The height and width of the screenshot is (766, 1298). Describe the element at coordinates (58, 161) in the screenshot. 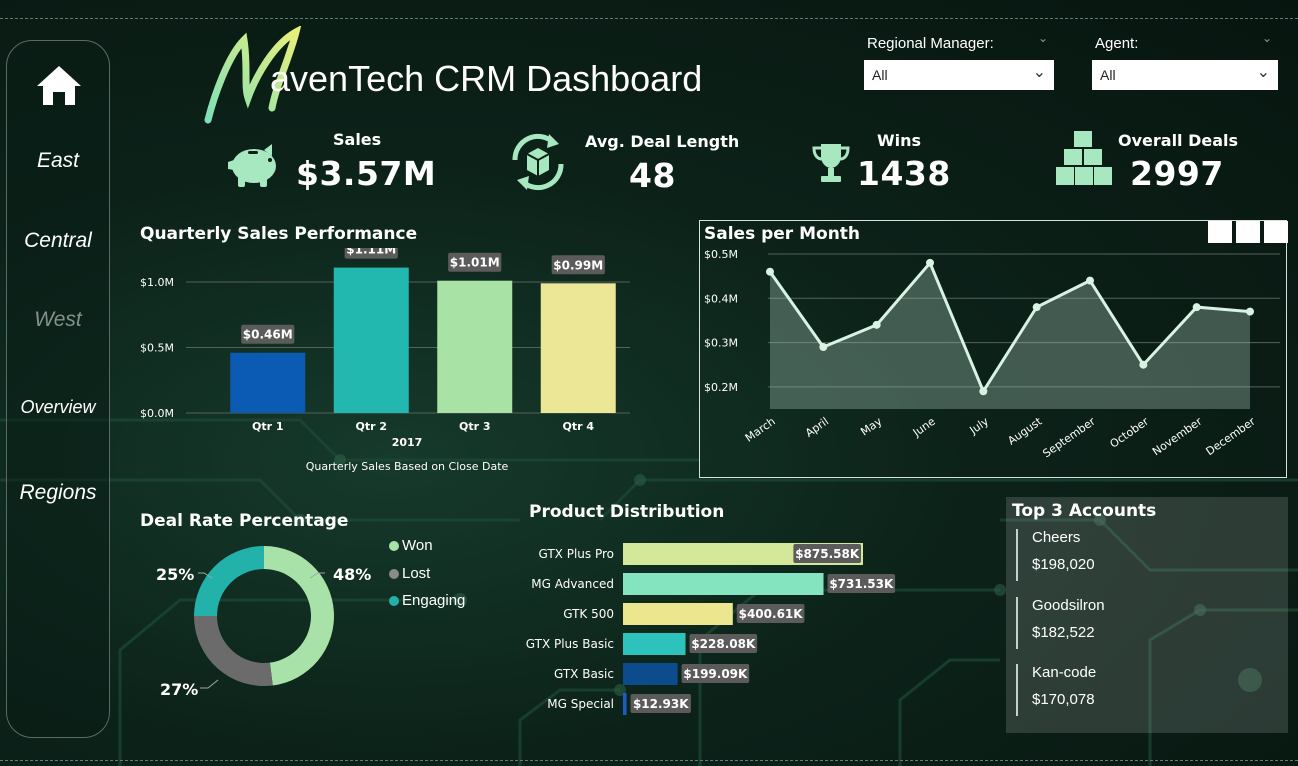

I see `sidebar-item-east: East` at that location.